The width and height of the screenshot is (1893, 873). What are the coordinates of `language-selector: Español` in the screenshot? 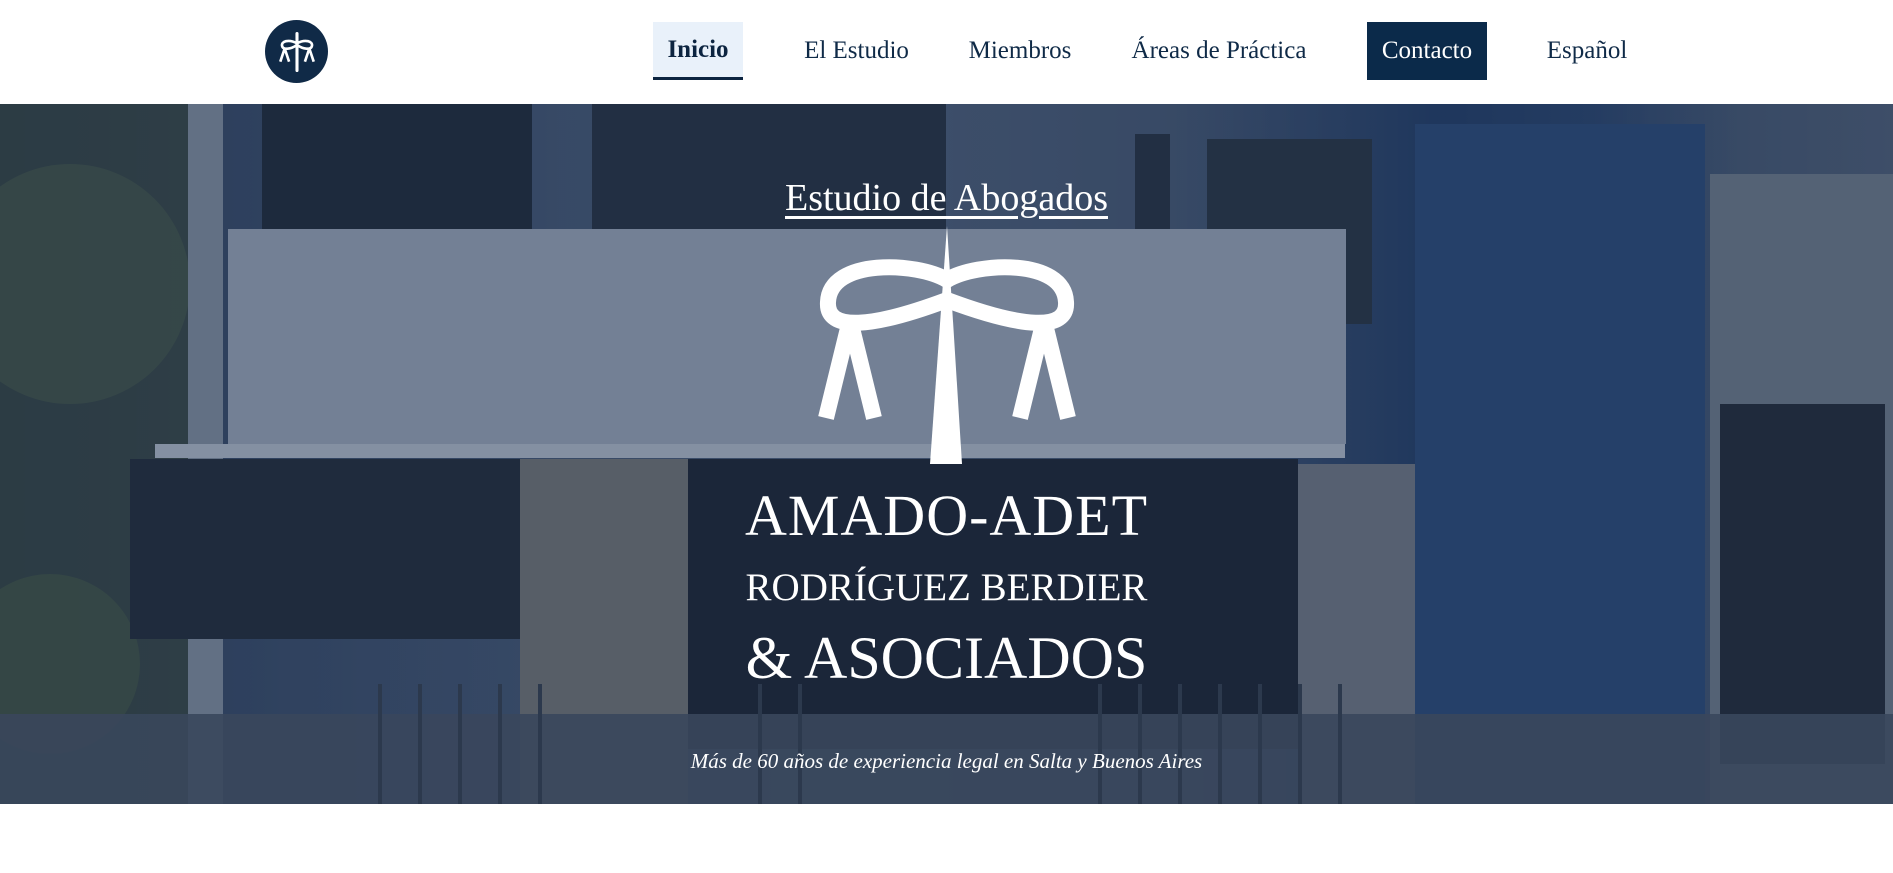 It's located at (1587, 51).